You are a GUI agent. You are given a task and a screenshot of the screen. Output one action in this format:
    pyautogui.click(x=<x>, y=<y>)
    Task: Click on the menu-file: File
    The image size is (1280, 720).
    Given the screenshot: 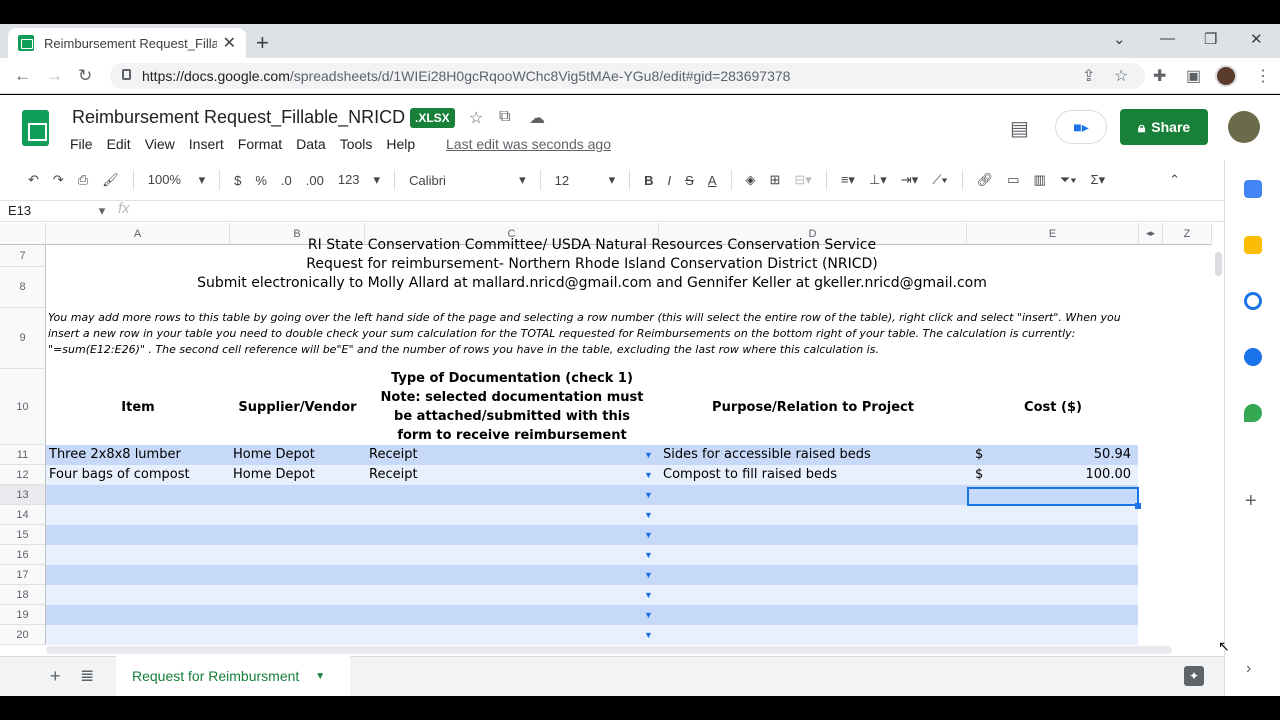 What is the action you would take?
    pyautogui.click(x=81, y=144)
    